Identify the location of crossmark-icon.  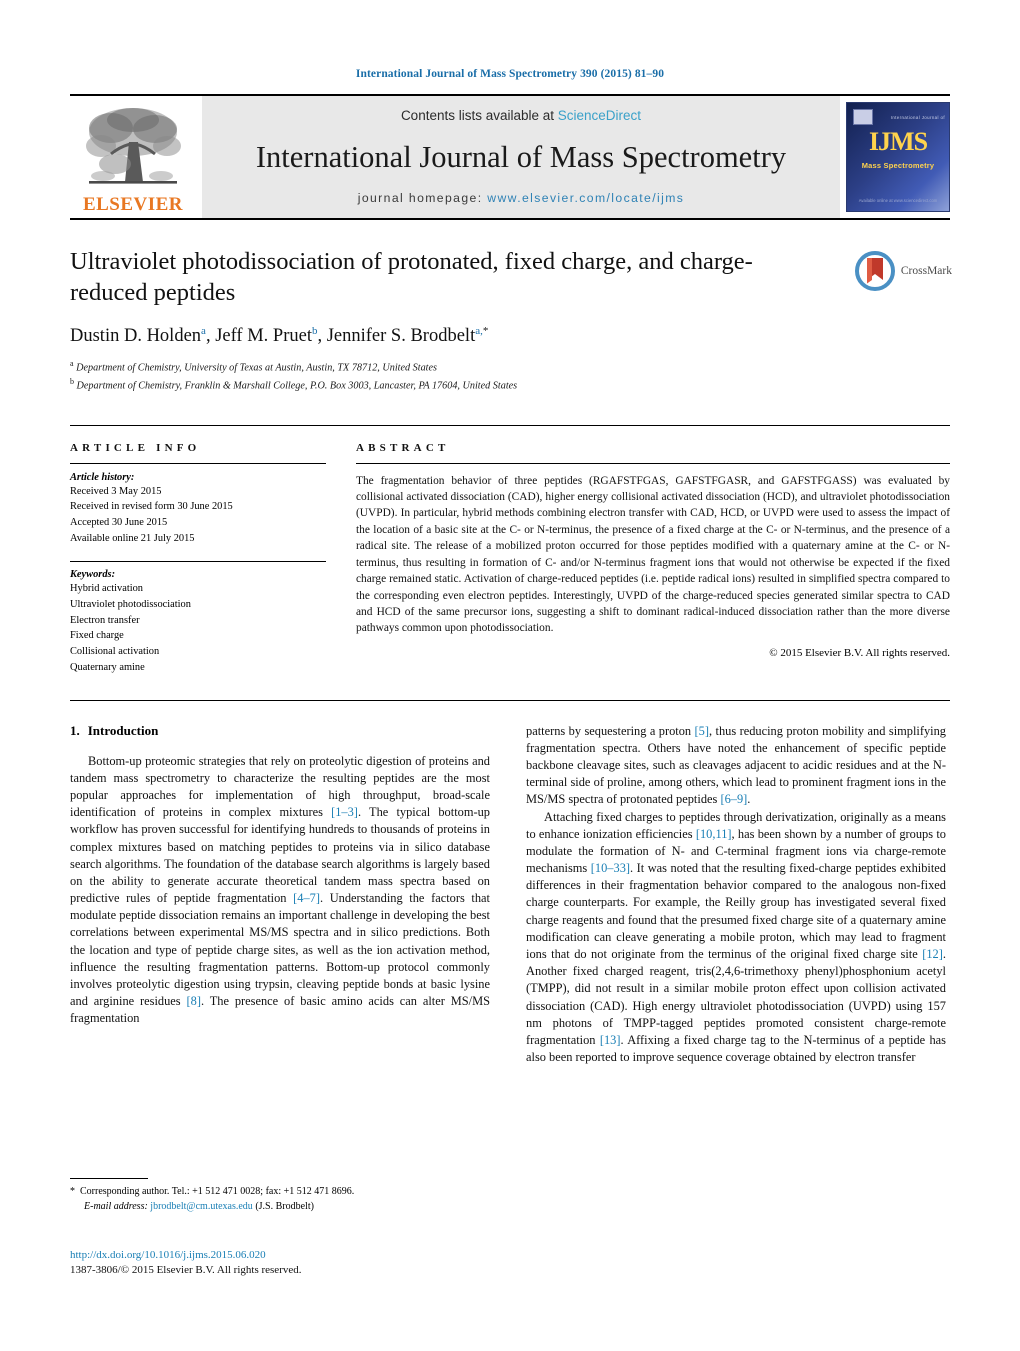
(874, 271).